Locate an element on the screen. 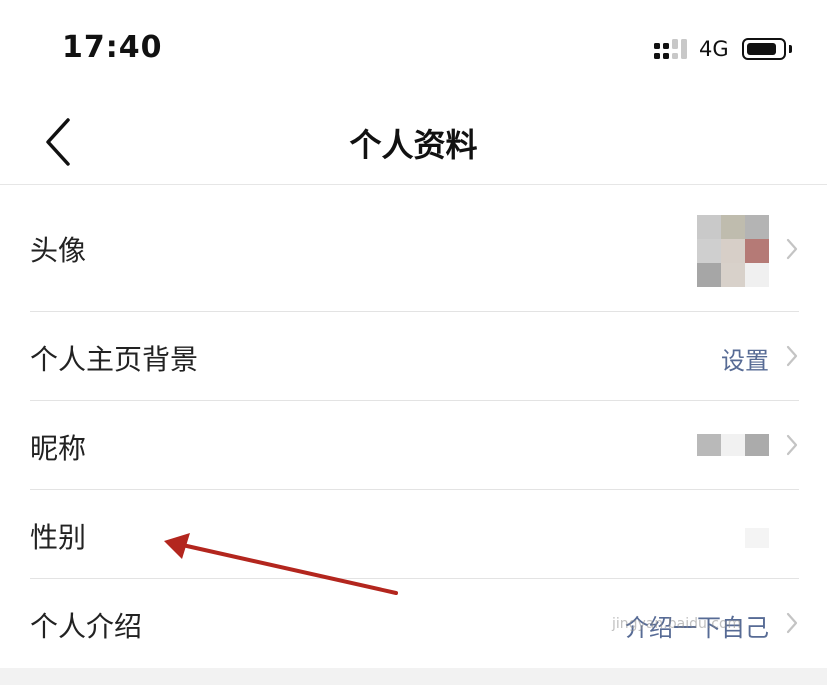 The height and width of the screenshot is (685, 827). row-label-introduction: 个人介绍 is located at coordinates (86, 626).